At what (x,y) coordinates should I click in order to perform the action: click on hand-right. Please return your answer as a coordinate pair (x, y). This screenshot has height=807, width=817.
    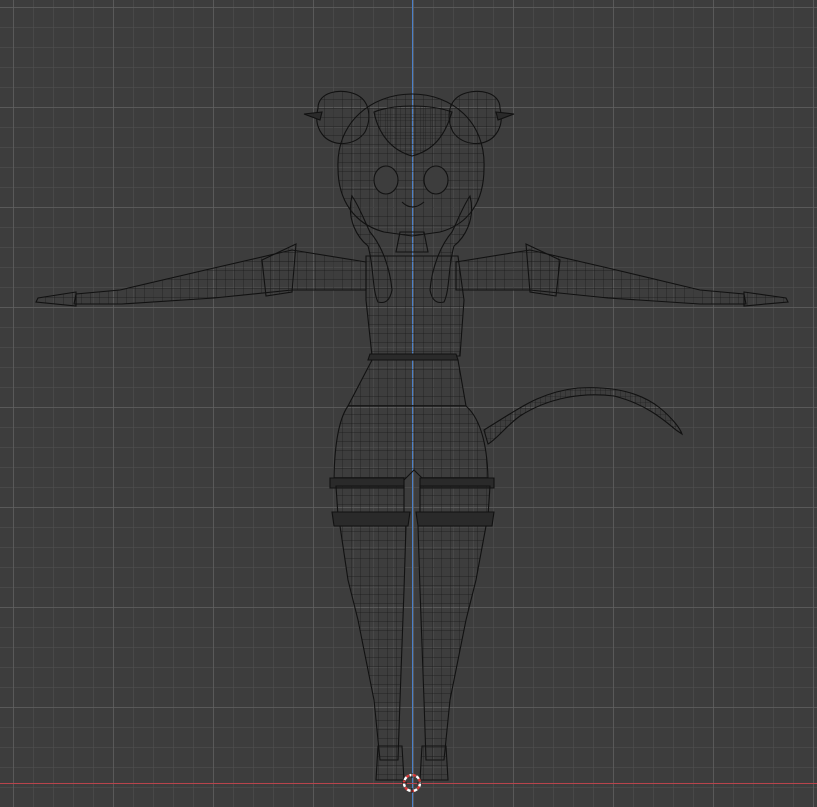
    Looking at the image, I should click on (766, 299).